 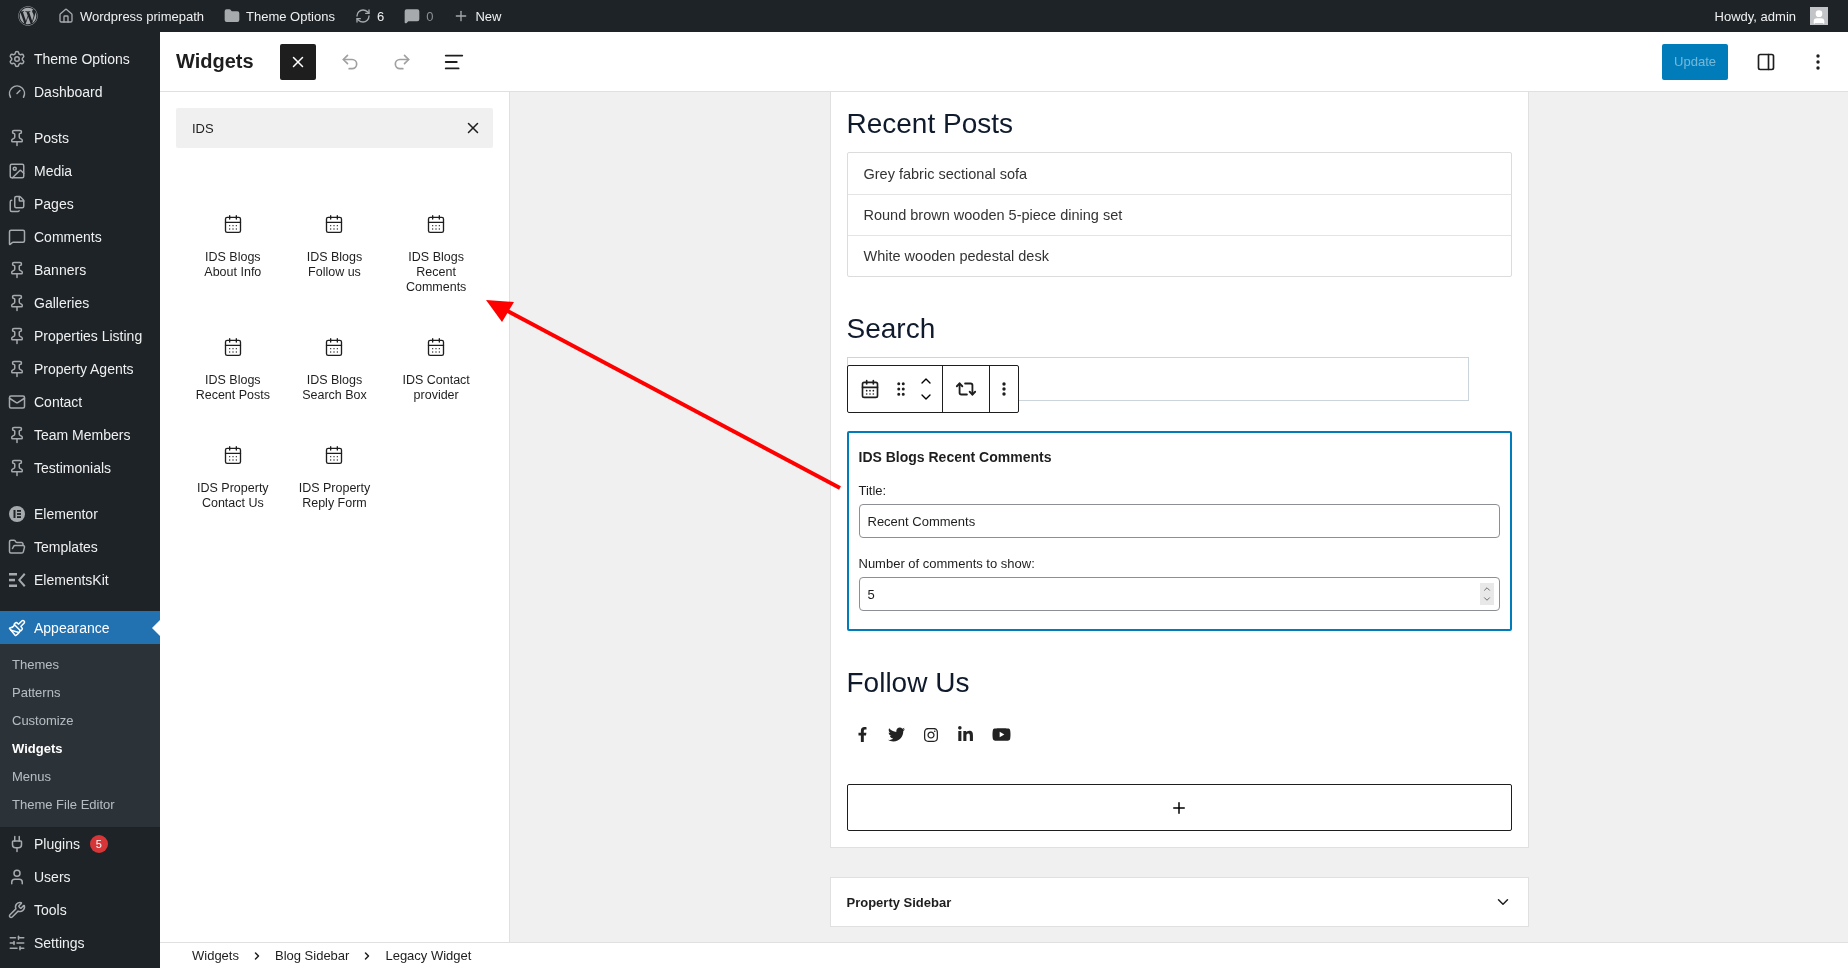 I want to click on menu-item: Pages, so click(x=80, y=203).